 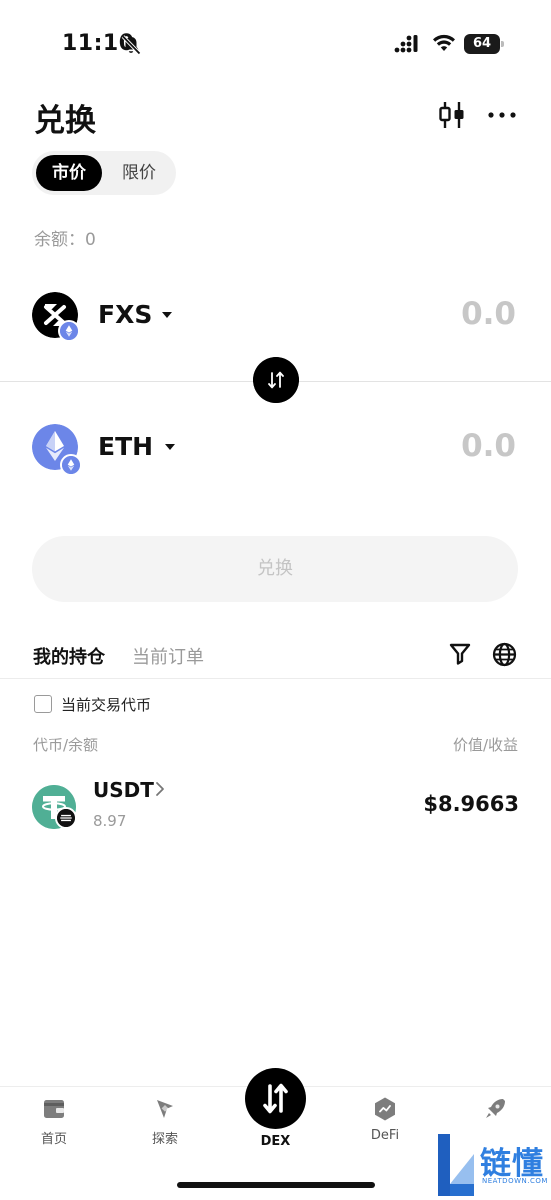 I want to click on page-title: 兑换, so click(x=65, y=121).